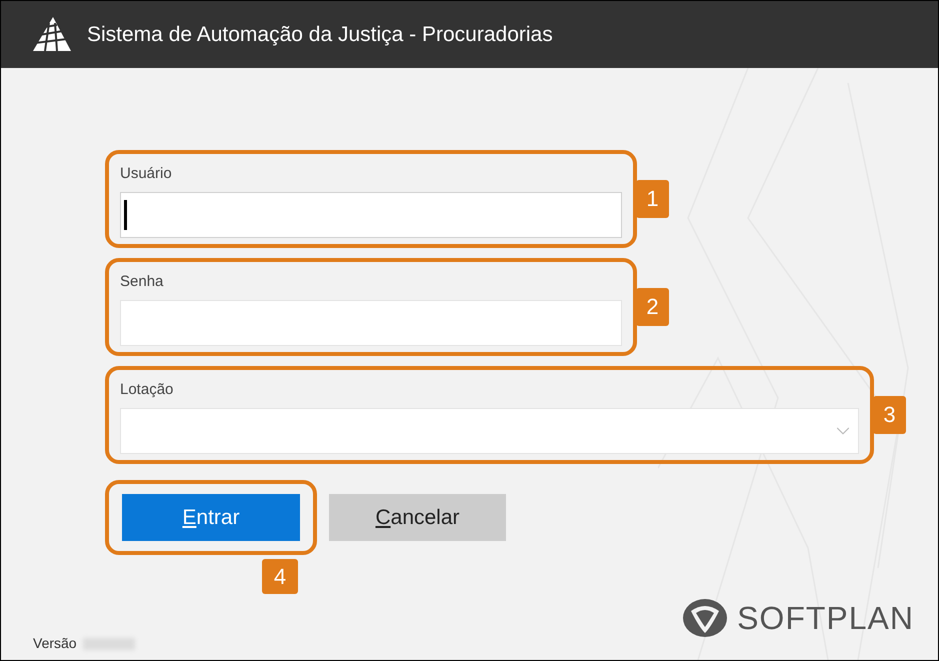 The image size is (939, 661). What do you see at coordinates (705, 618) in the screenshot?
I see `brand-logo-icon` at bounding box center [705, 618].